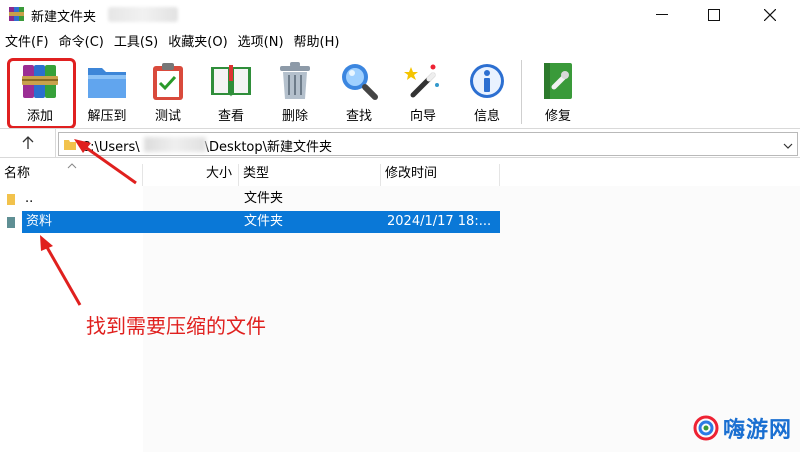  Describe the element at coordinates (706, 428) in the screenshot. I see `logo-icon` at that location.